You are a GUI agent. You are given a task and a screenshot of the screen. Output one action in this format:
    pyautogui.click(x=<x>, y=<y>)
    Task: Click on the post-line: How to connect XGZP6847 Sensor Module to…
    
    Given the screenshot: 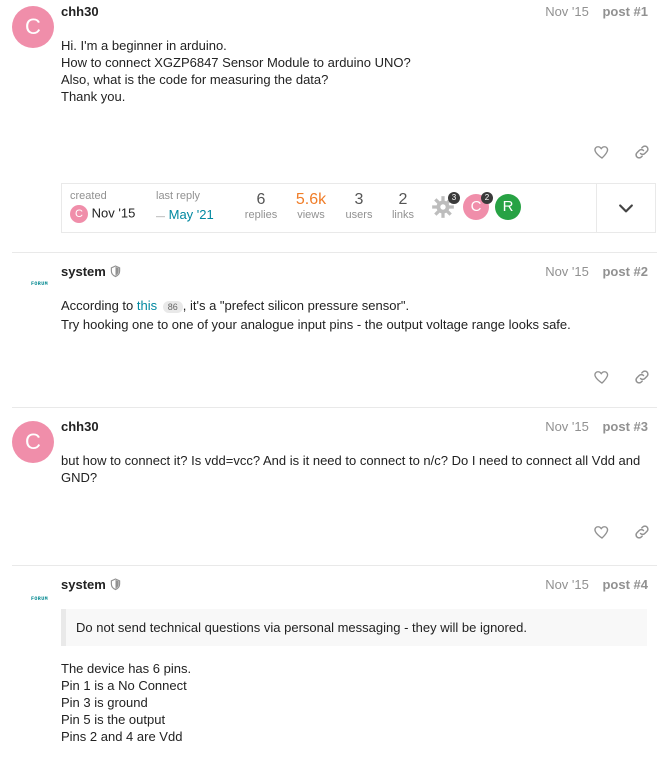 What is the action you would take?
    pyautogui.click(x=236, y=62)
    